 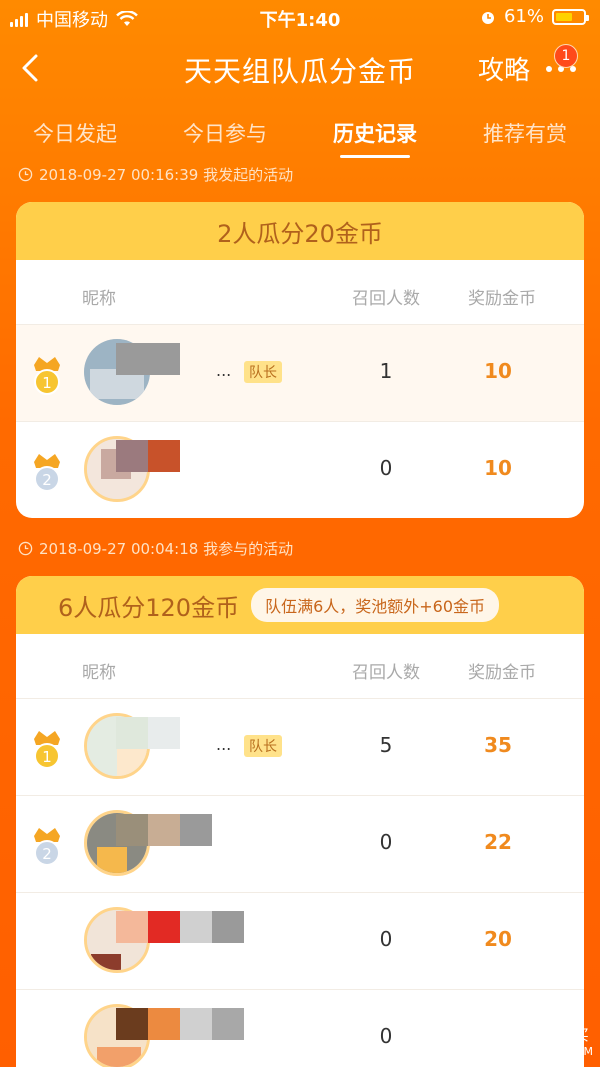 I want to click on smzdm-logo-icon, so click(x=489, y=1041).